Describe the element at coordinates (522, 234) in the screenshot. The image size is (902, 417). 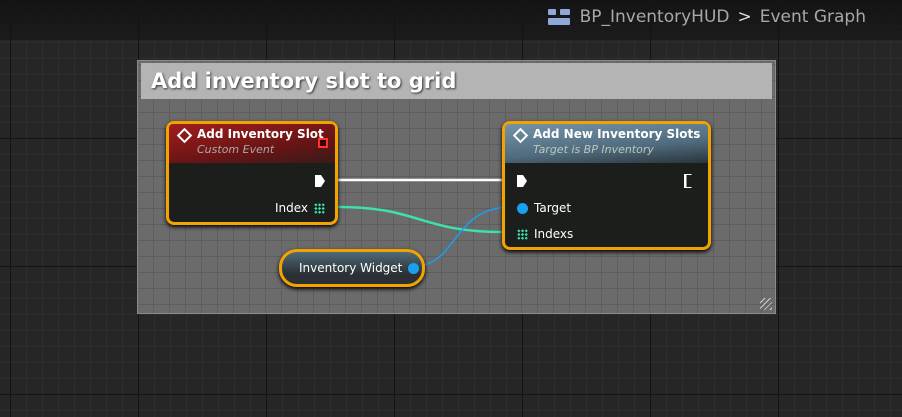
I see `indexs-pin` at that location.